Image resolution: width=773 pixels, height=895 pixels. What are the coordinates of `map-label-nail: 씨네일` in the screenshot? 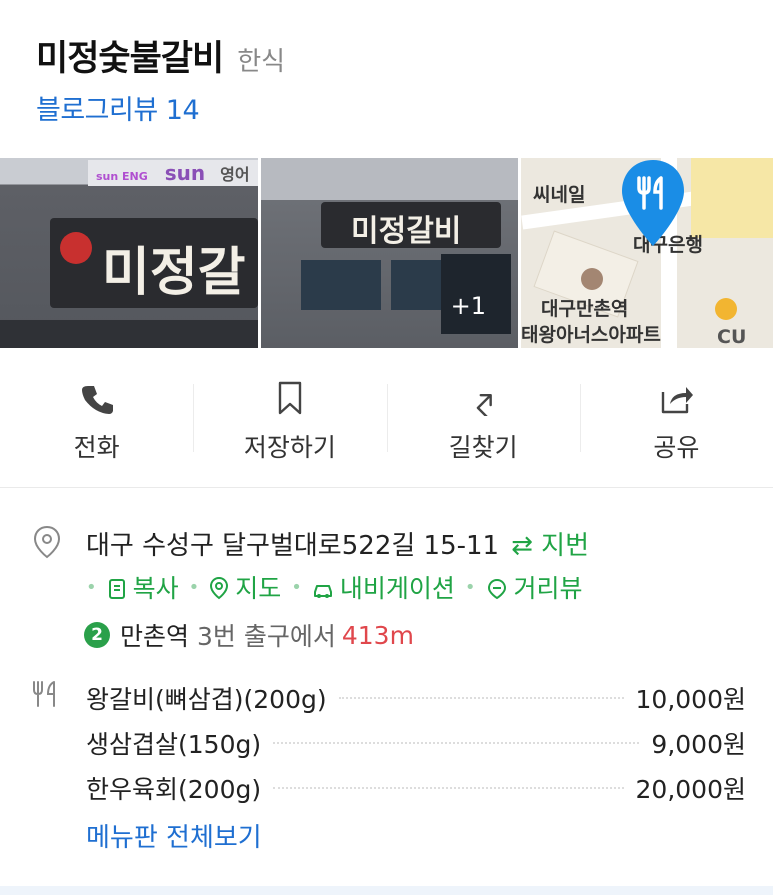 It's located at (559, 195).